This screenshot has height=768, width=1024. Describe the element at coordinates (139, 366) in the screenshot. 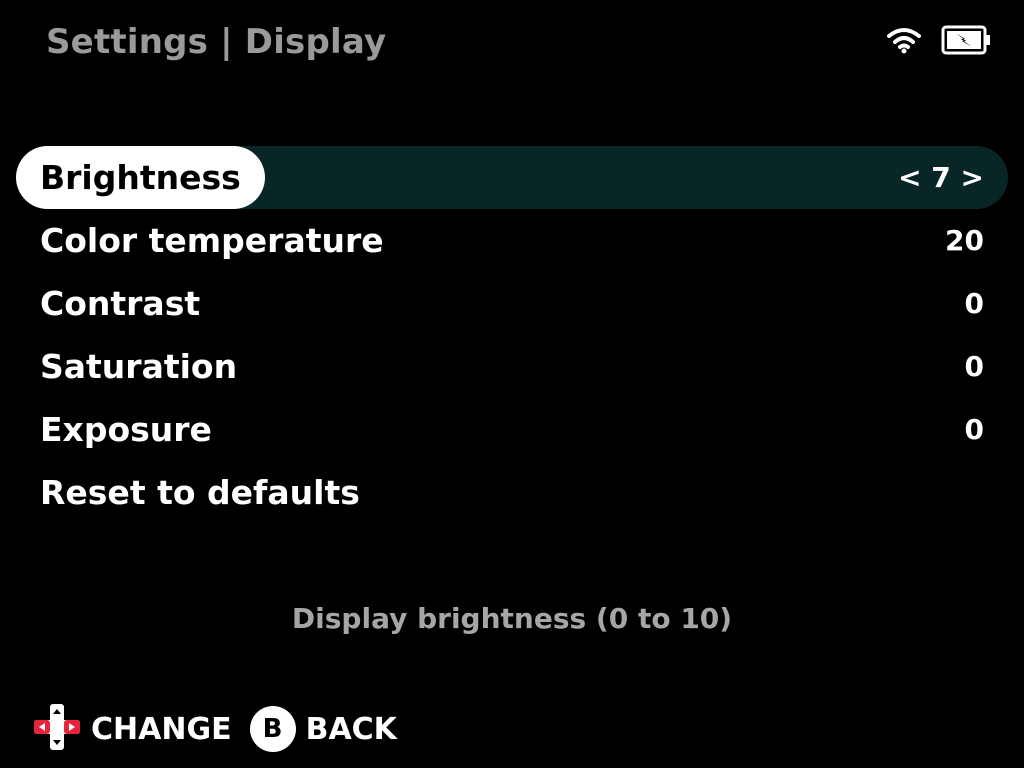

I see `menu-item-label: Saturation` at that location.